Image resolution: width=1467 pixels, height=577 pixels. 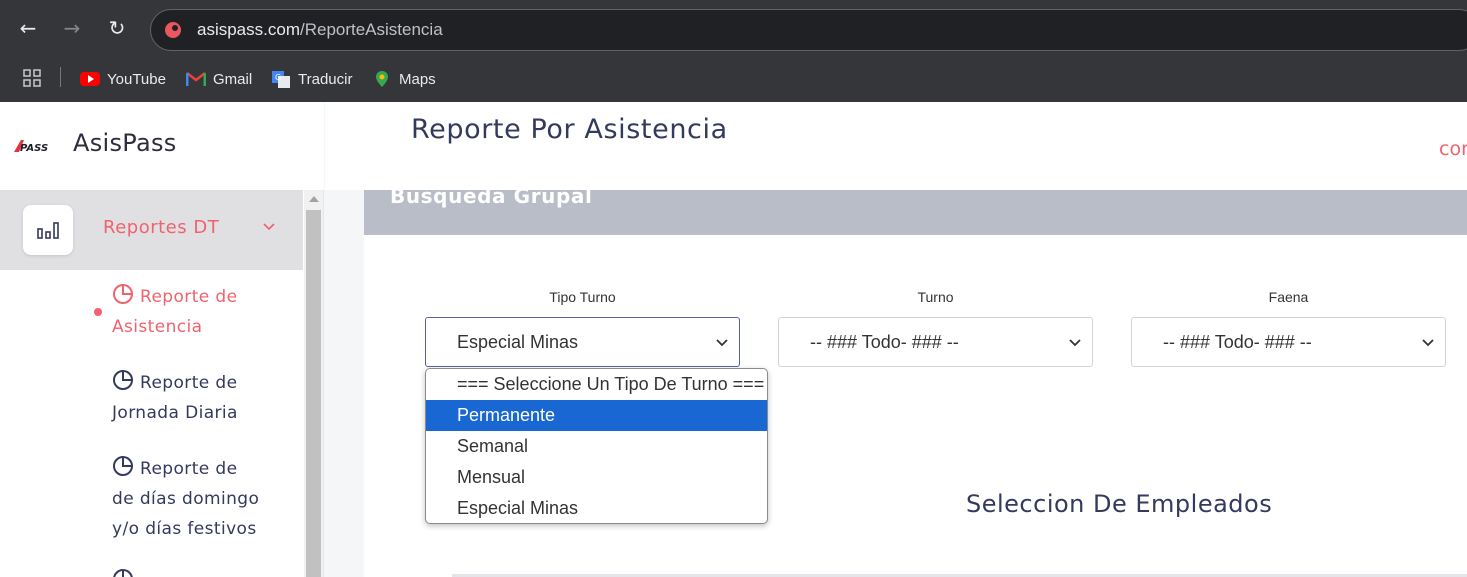 What do you see at coordinates (207, 398) in the screenshot?
I see `sidebar-item-reporte-jornada: Reporte de Jornada Diaria` at bounding box center [207, 398].